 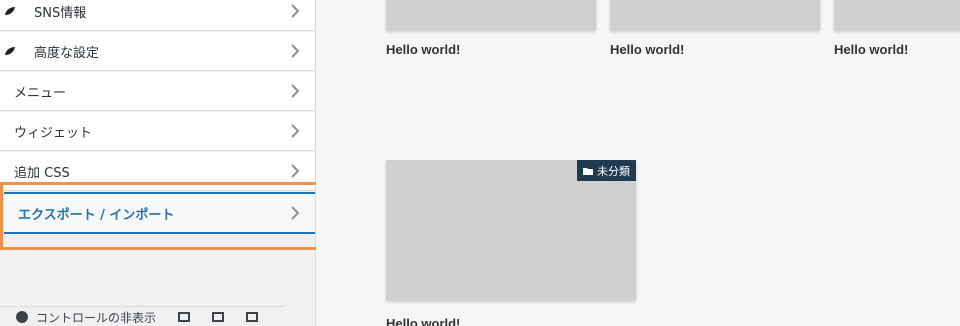 What do you see at coordinates (53, 133) in the screenshot?
I see `sidebar-item-label: ウィジェット` at bounding box center [53, 133].